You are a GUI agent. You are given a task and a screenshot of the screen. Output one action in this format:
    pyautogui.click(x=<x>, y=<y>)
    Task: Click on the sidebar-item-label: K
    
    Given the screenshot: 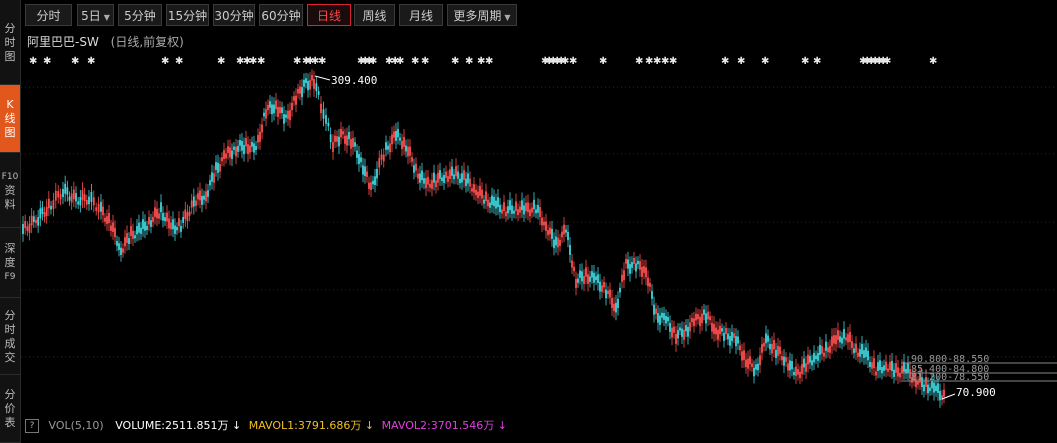 What is the action you would take?
    pyautogui.click(x=10, y=104)
    